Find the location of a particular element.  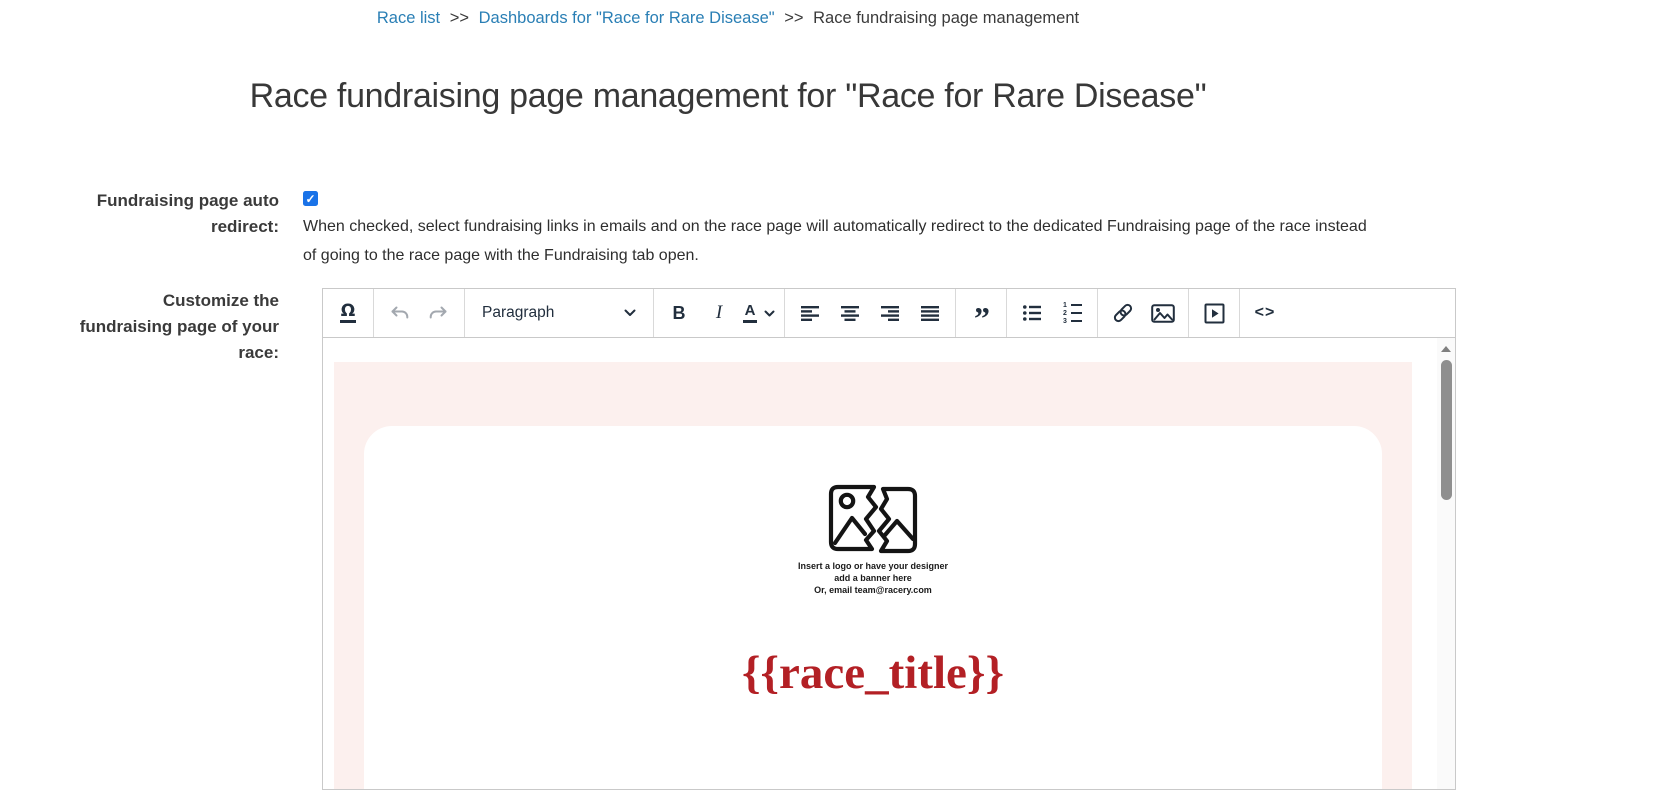

broken-image-icon is located at coordinates (873, 519).